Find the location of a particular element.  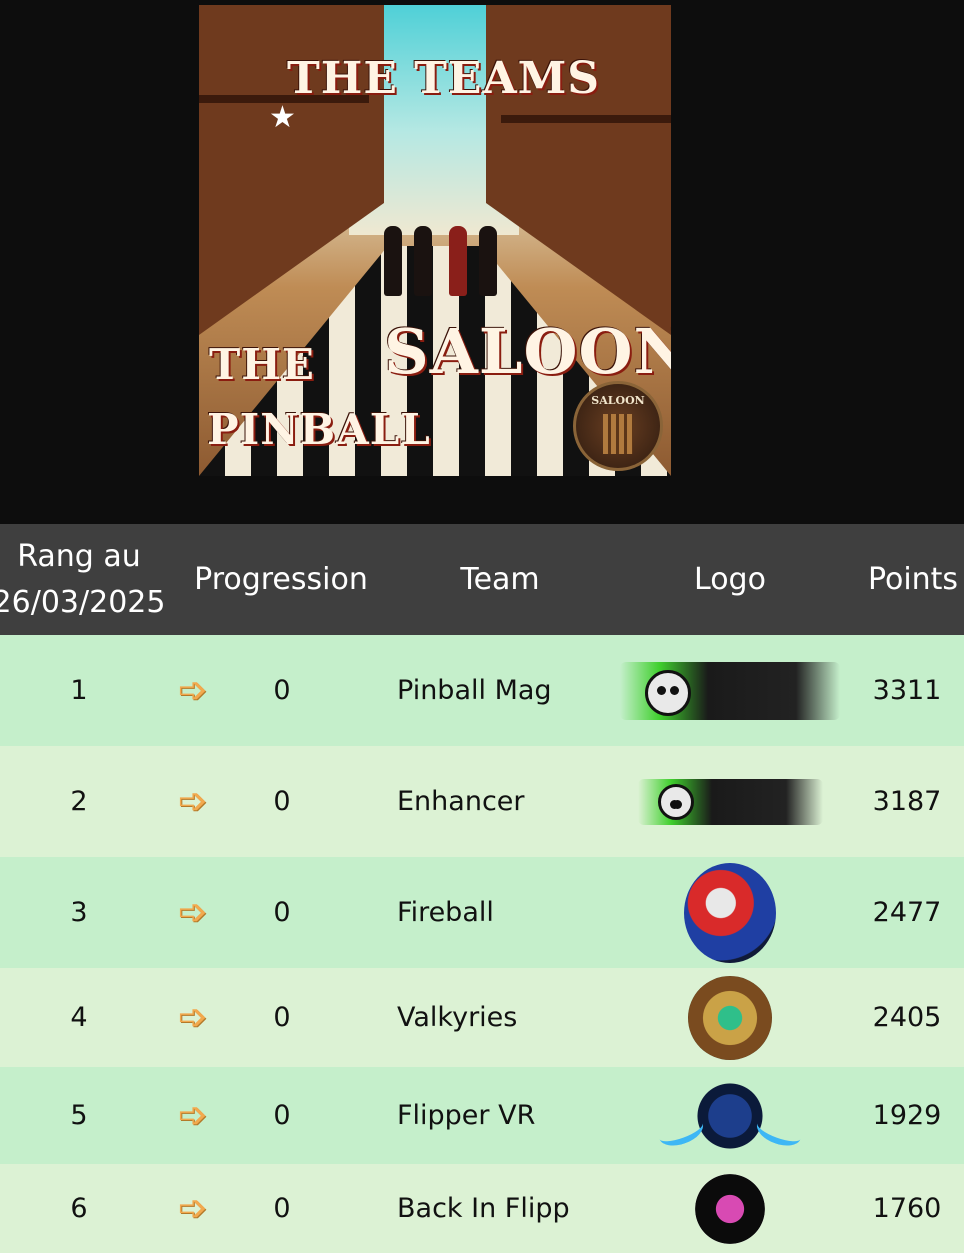

points-cell: 1760 is located at coordinates (907, 1208).